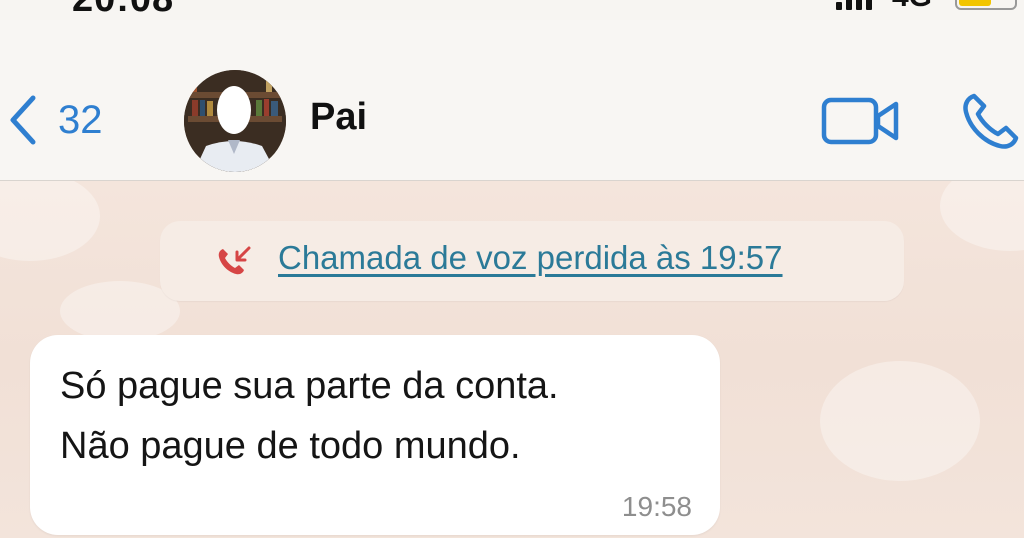 This screenshot has width=1024, height=538. What do you see at coordinates (986, 5) in the screenshot?
I see `battery-icon` at bounding box center [986, 5].